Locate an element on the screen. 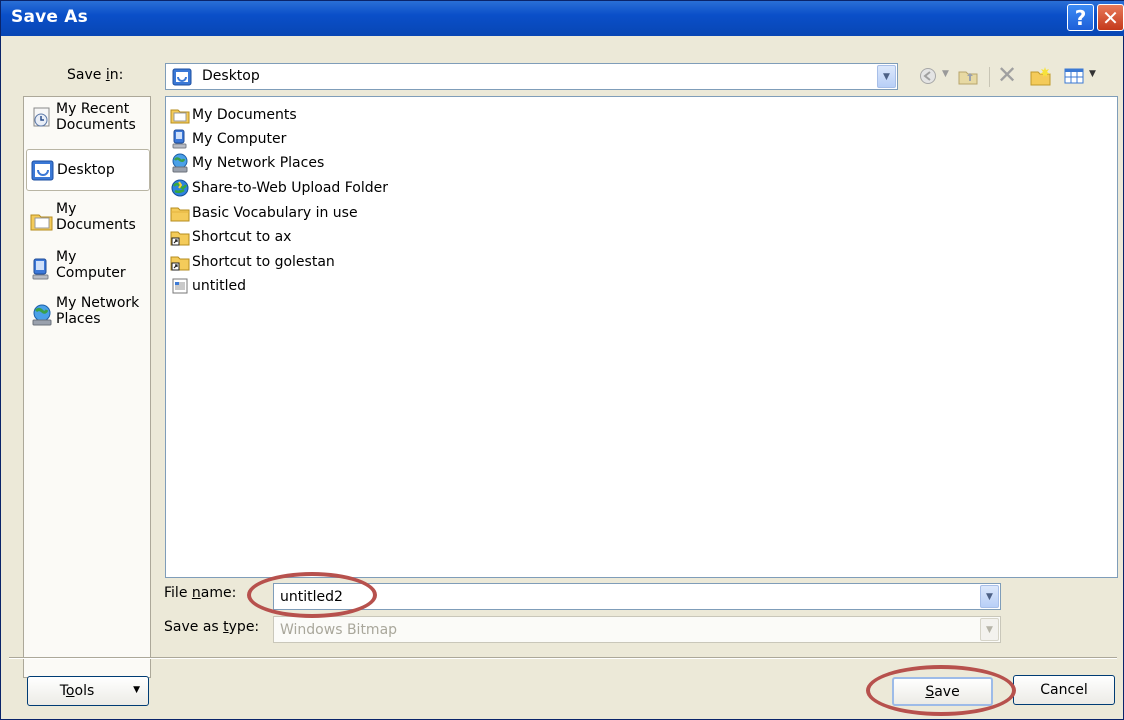  file-name-value: untitled2 is located at coordinates (311, 597).